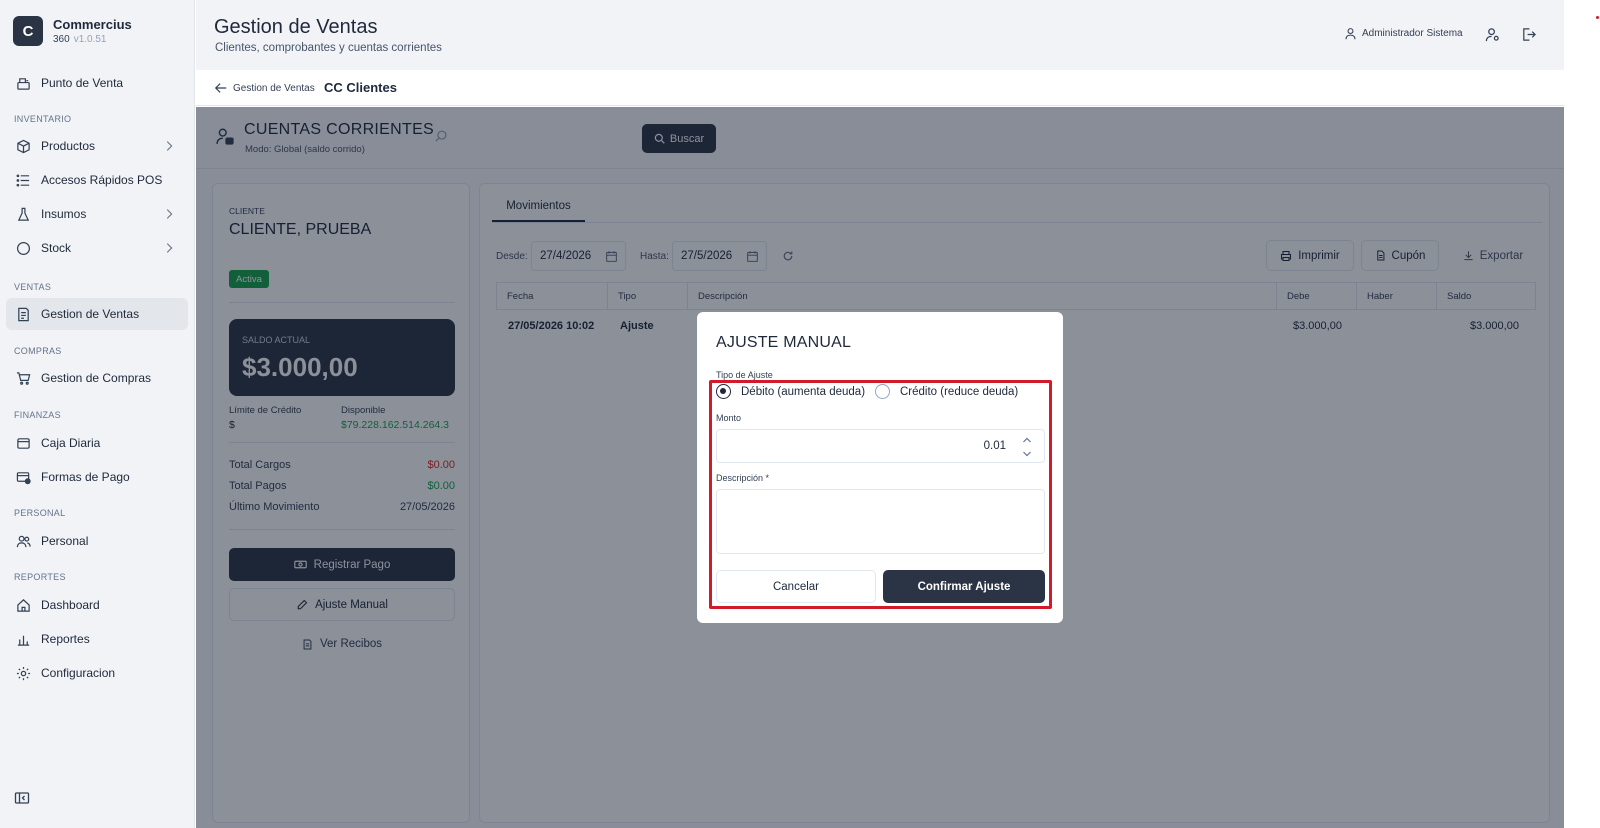 This screenshot has width=1600, height=828. I want to click on user-menu: Administrador Sistema, so click(1403, 33).